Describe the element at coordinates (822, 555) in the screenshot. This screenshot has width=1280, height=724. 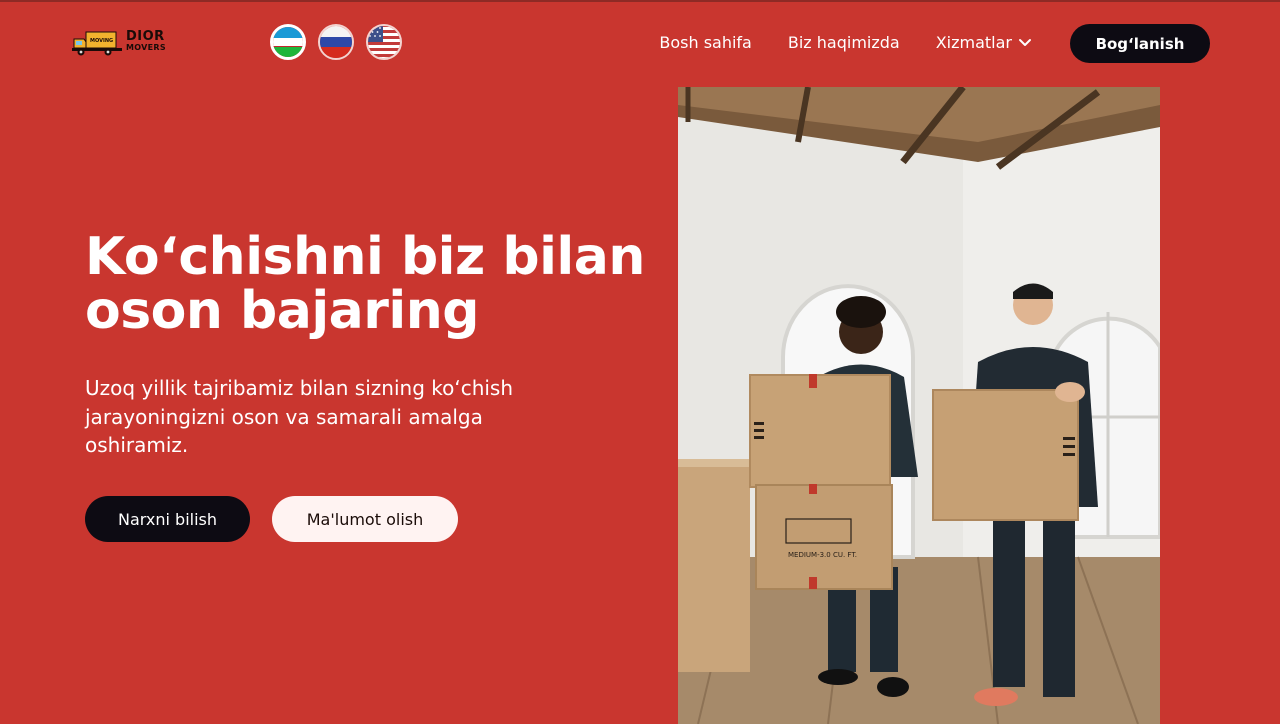
I see `svg-text: MEDIUM-3.0 CU. FT.` at that location.